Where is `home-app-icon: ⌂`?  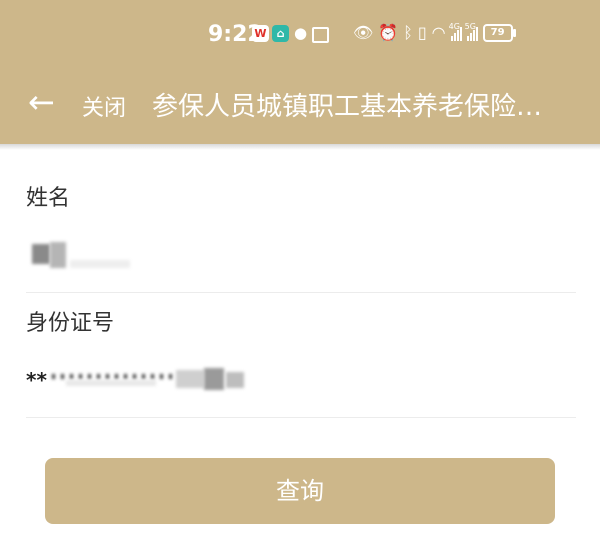
home-app-icon: ⌂ is located at coordinates (280, 33).